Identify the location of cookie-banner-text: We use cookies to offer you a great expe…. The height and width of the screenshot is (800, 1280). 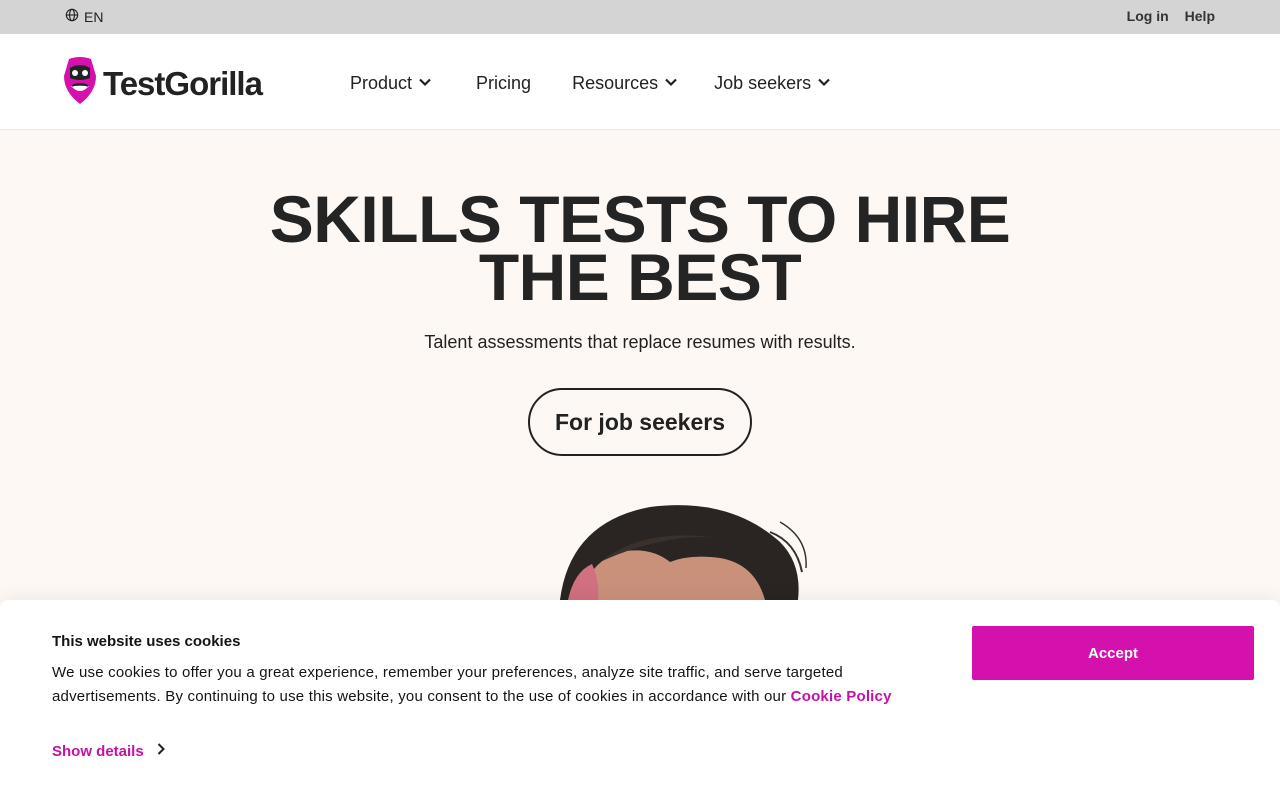
(502, 685).